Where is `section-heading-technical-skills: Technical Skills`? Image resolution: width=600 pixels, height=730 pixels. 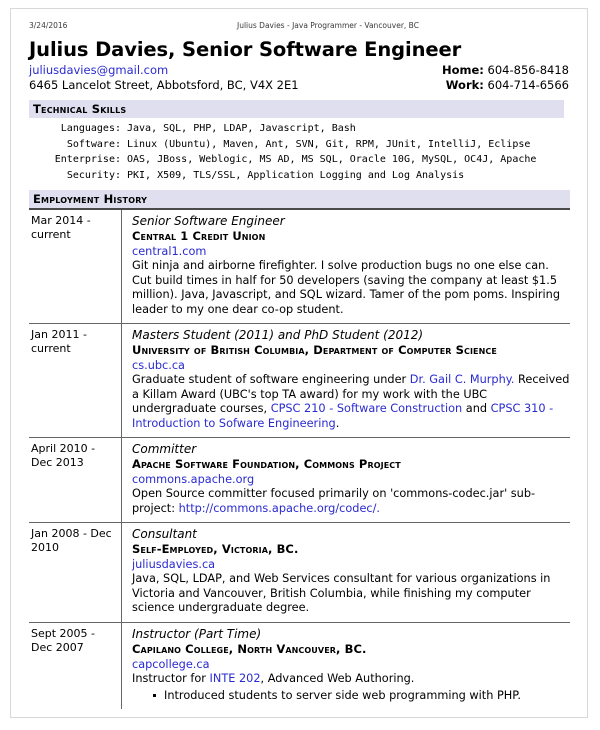 section-heading-technical-skills: Technical Skills is located at coordinates (296, 109).